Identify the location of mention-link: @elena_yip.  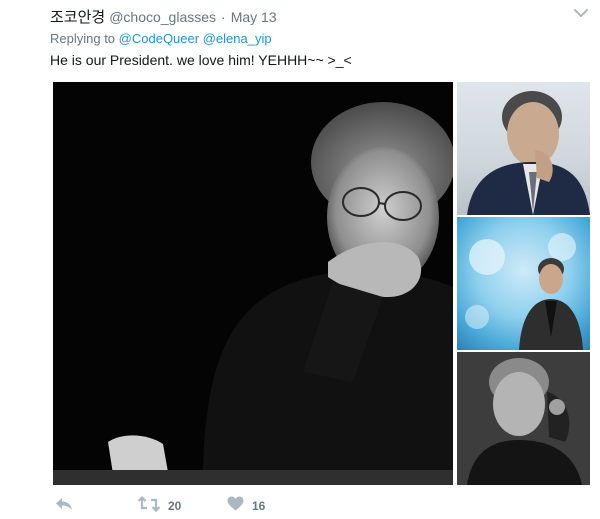
(237, 38).